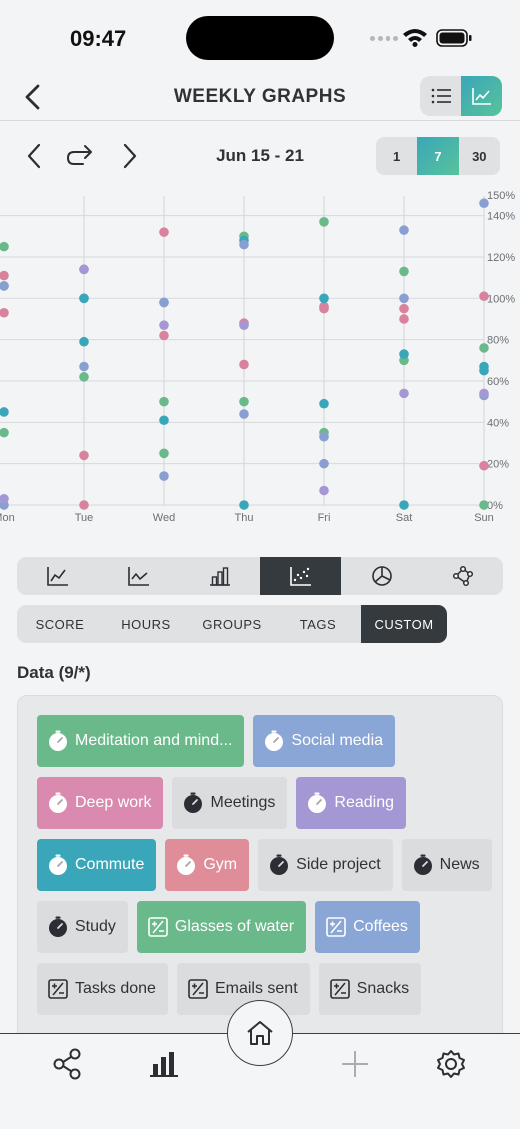 This screenshot has height=1129, width=520. I want to click on range-toggle: 1 7 30, so click(438, 156).